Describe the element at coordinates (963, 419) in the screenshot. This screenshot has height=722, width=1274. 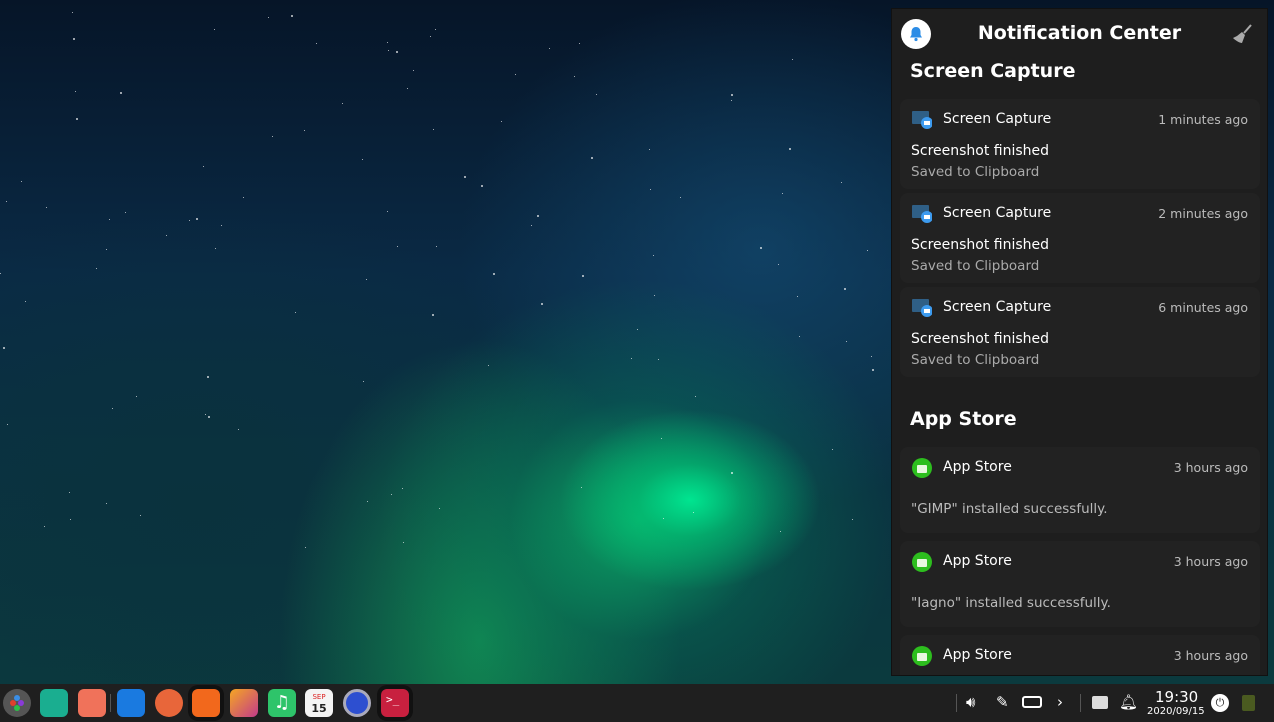
I see `group-title: App Store` at that location.